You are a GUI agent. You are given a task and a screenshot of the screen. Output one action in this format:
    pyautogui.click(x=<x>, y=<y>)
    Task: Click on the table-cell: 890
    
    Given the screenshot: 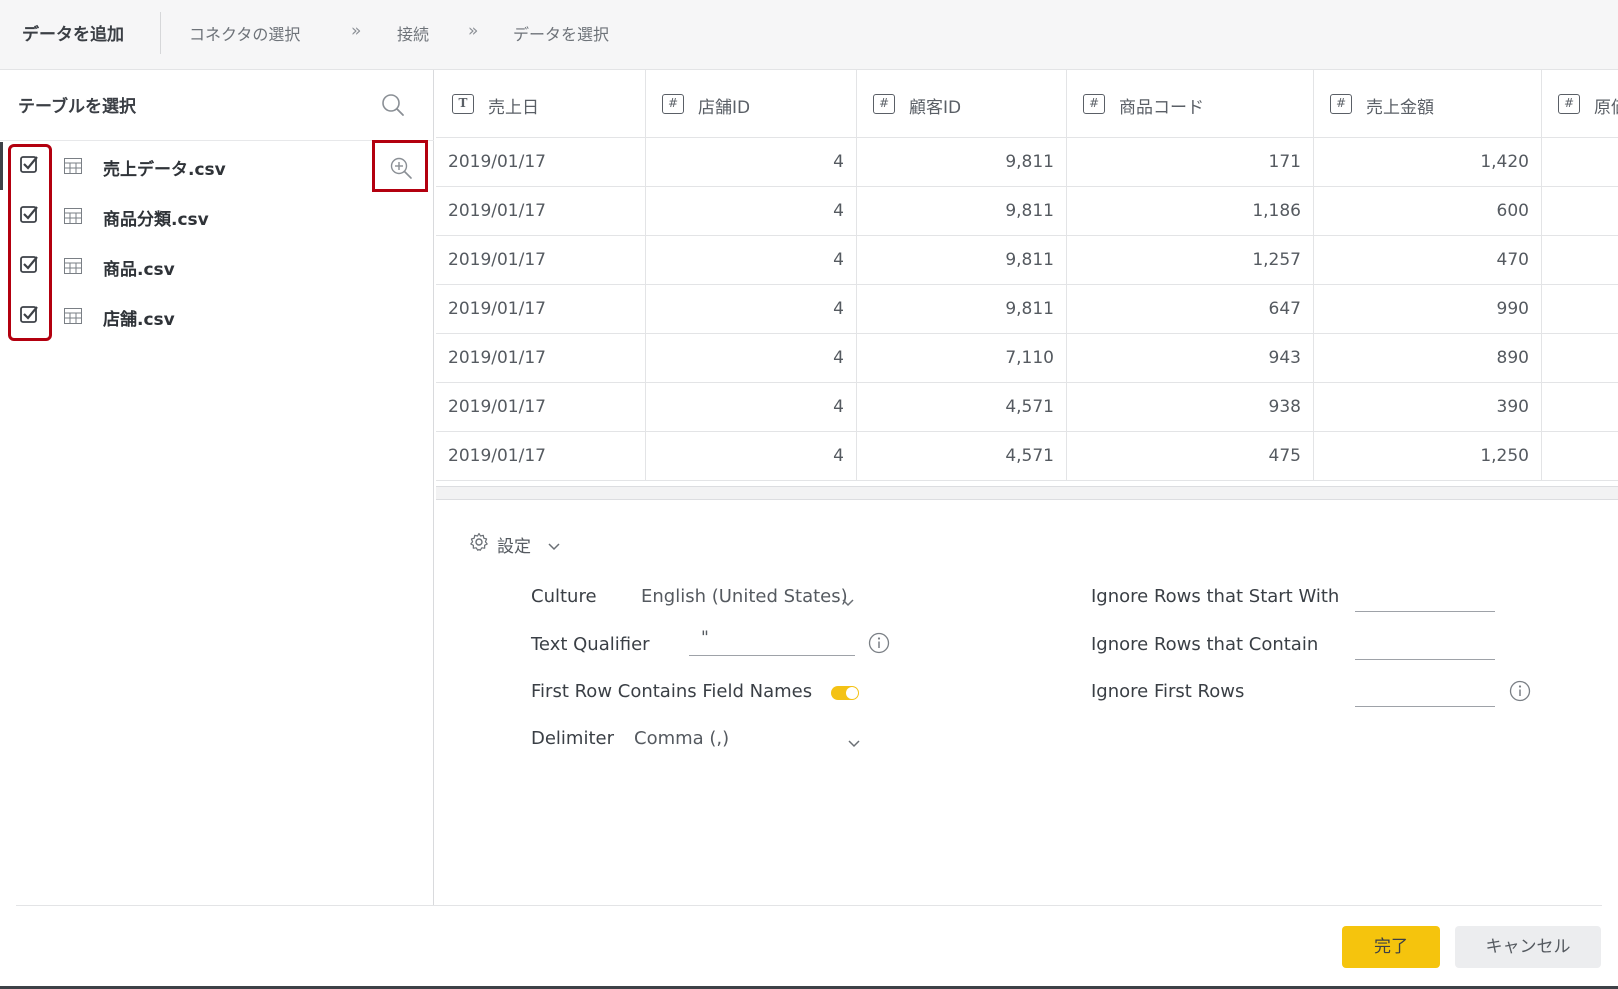 What is the action you would take?
    pyautogui.click(x=1428, y=358)
    